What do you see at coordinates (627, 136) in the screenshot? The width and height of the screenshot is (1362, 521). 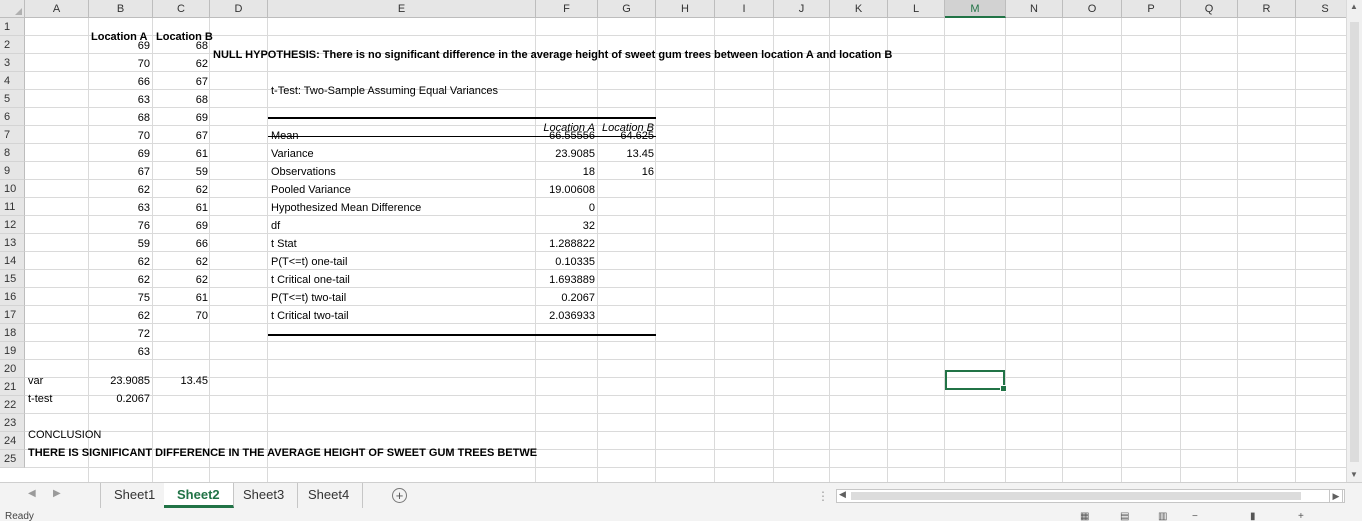 I see `ttest-row-location-b: 64.625` at bounding box center [627, 136].